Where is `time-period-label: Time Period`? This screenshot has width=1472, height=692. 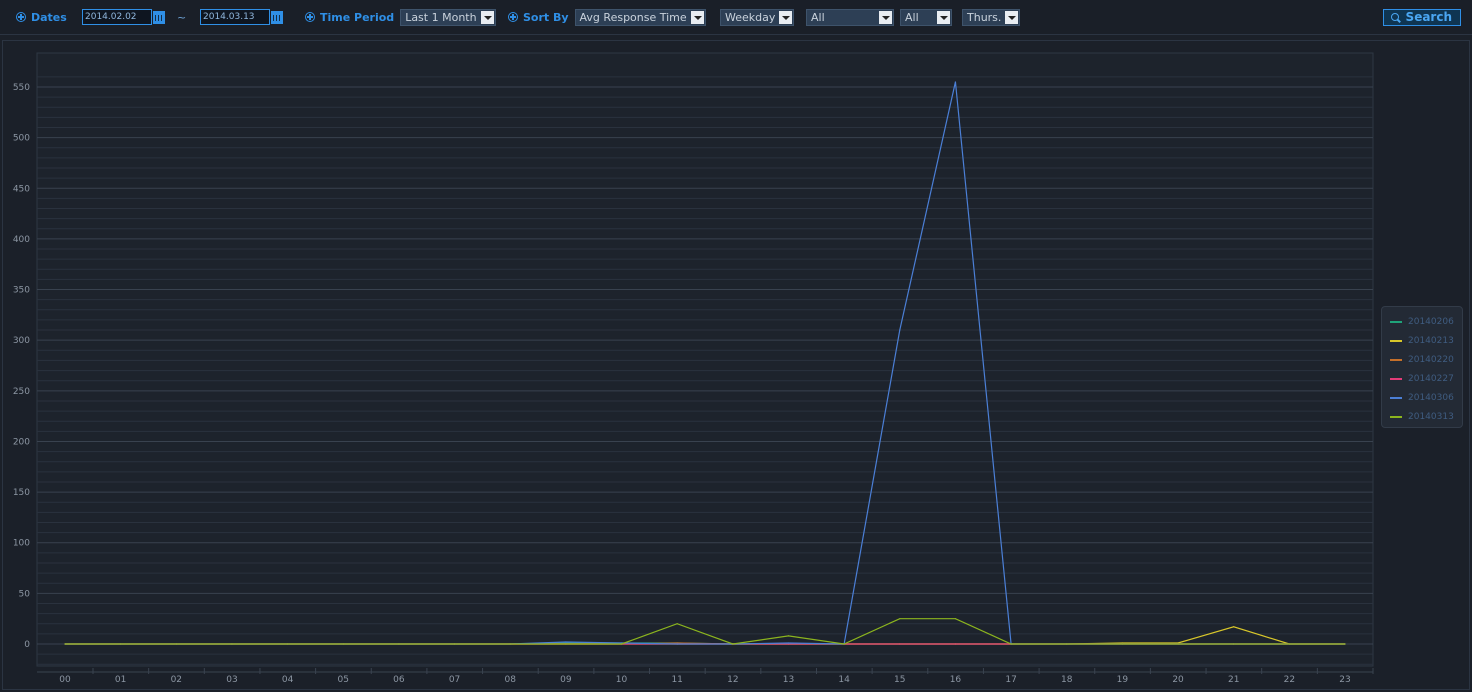 time-period-label: Time Period is located at coordinates (357, 17).